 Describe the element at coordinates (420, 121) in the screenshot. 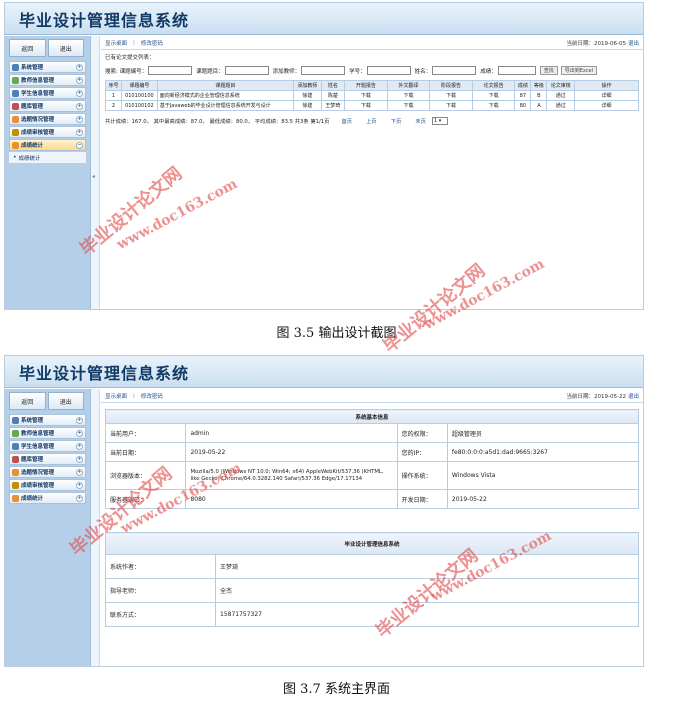

I see `last-page-link: 末页` at that location.